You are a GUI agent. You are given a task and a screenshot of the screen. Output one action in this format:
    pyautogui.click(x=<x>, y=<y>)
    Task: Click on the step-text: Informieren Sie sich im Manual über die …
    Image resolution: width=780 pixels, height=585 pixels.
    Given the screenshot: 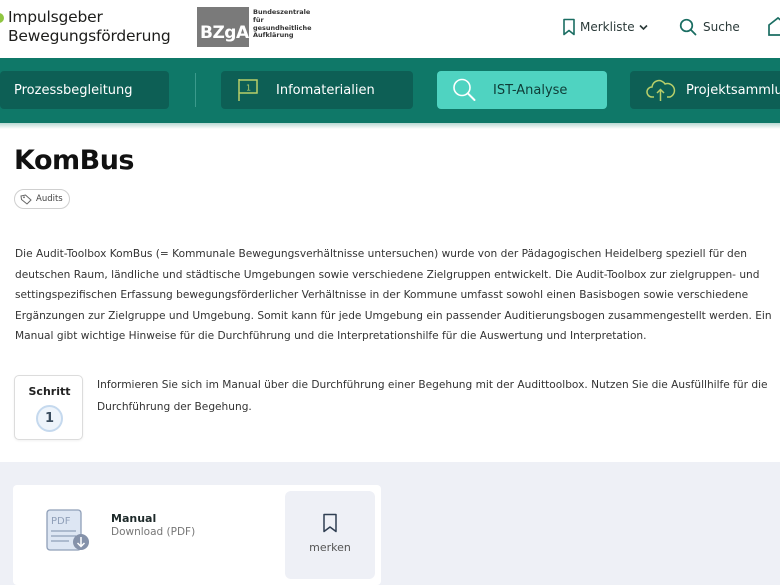 What is the action you would take?
    pyautogui.click(x=432, y=396)
    